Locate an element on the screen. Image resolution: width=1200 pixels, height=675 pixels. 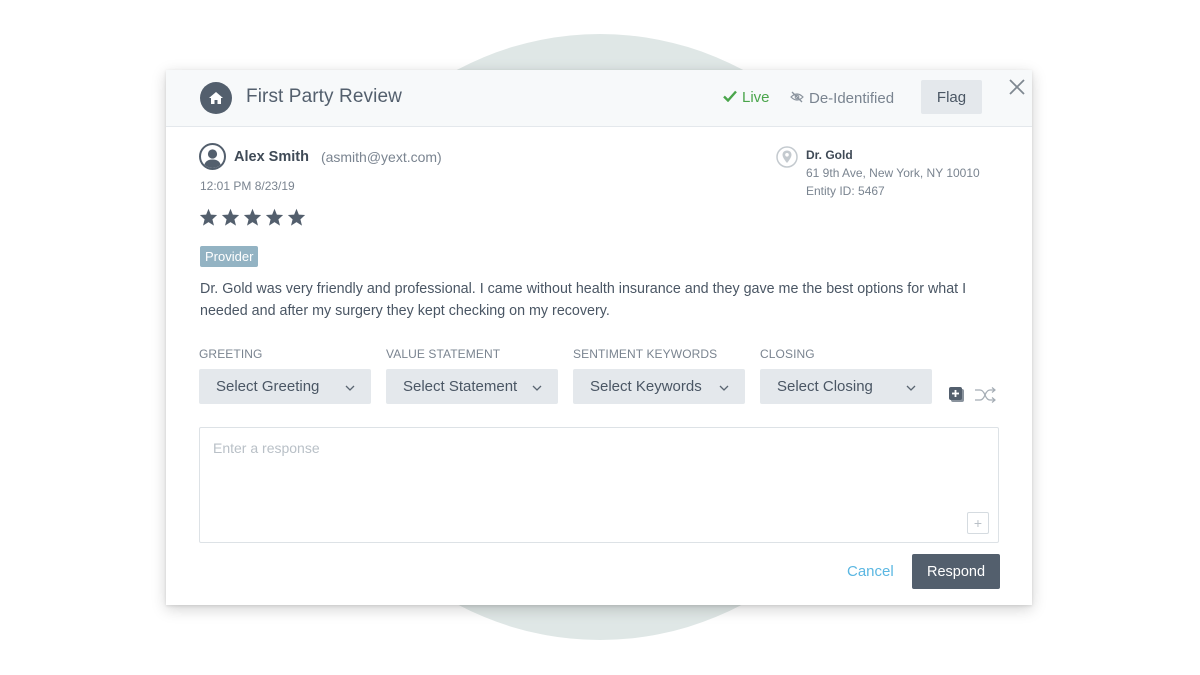
status-deidentified-label: De-Identified is located at coordinates (852, 98).